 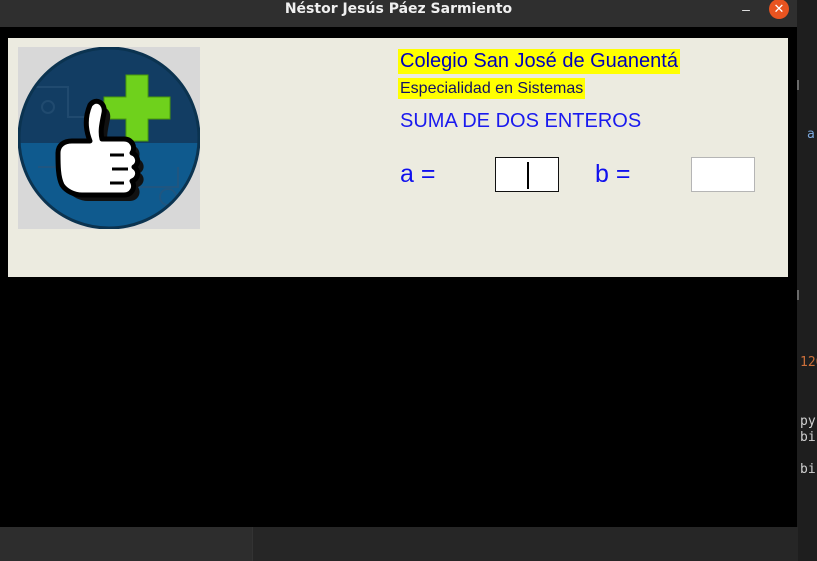 What do you see at coordinates (811, 134) in the screenshot?
I see `bg-editor-fragment: a` at bounding box center [811, 134].